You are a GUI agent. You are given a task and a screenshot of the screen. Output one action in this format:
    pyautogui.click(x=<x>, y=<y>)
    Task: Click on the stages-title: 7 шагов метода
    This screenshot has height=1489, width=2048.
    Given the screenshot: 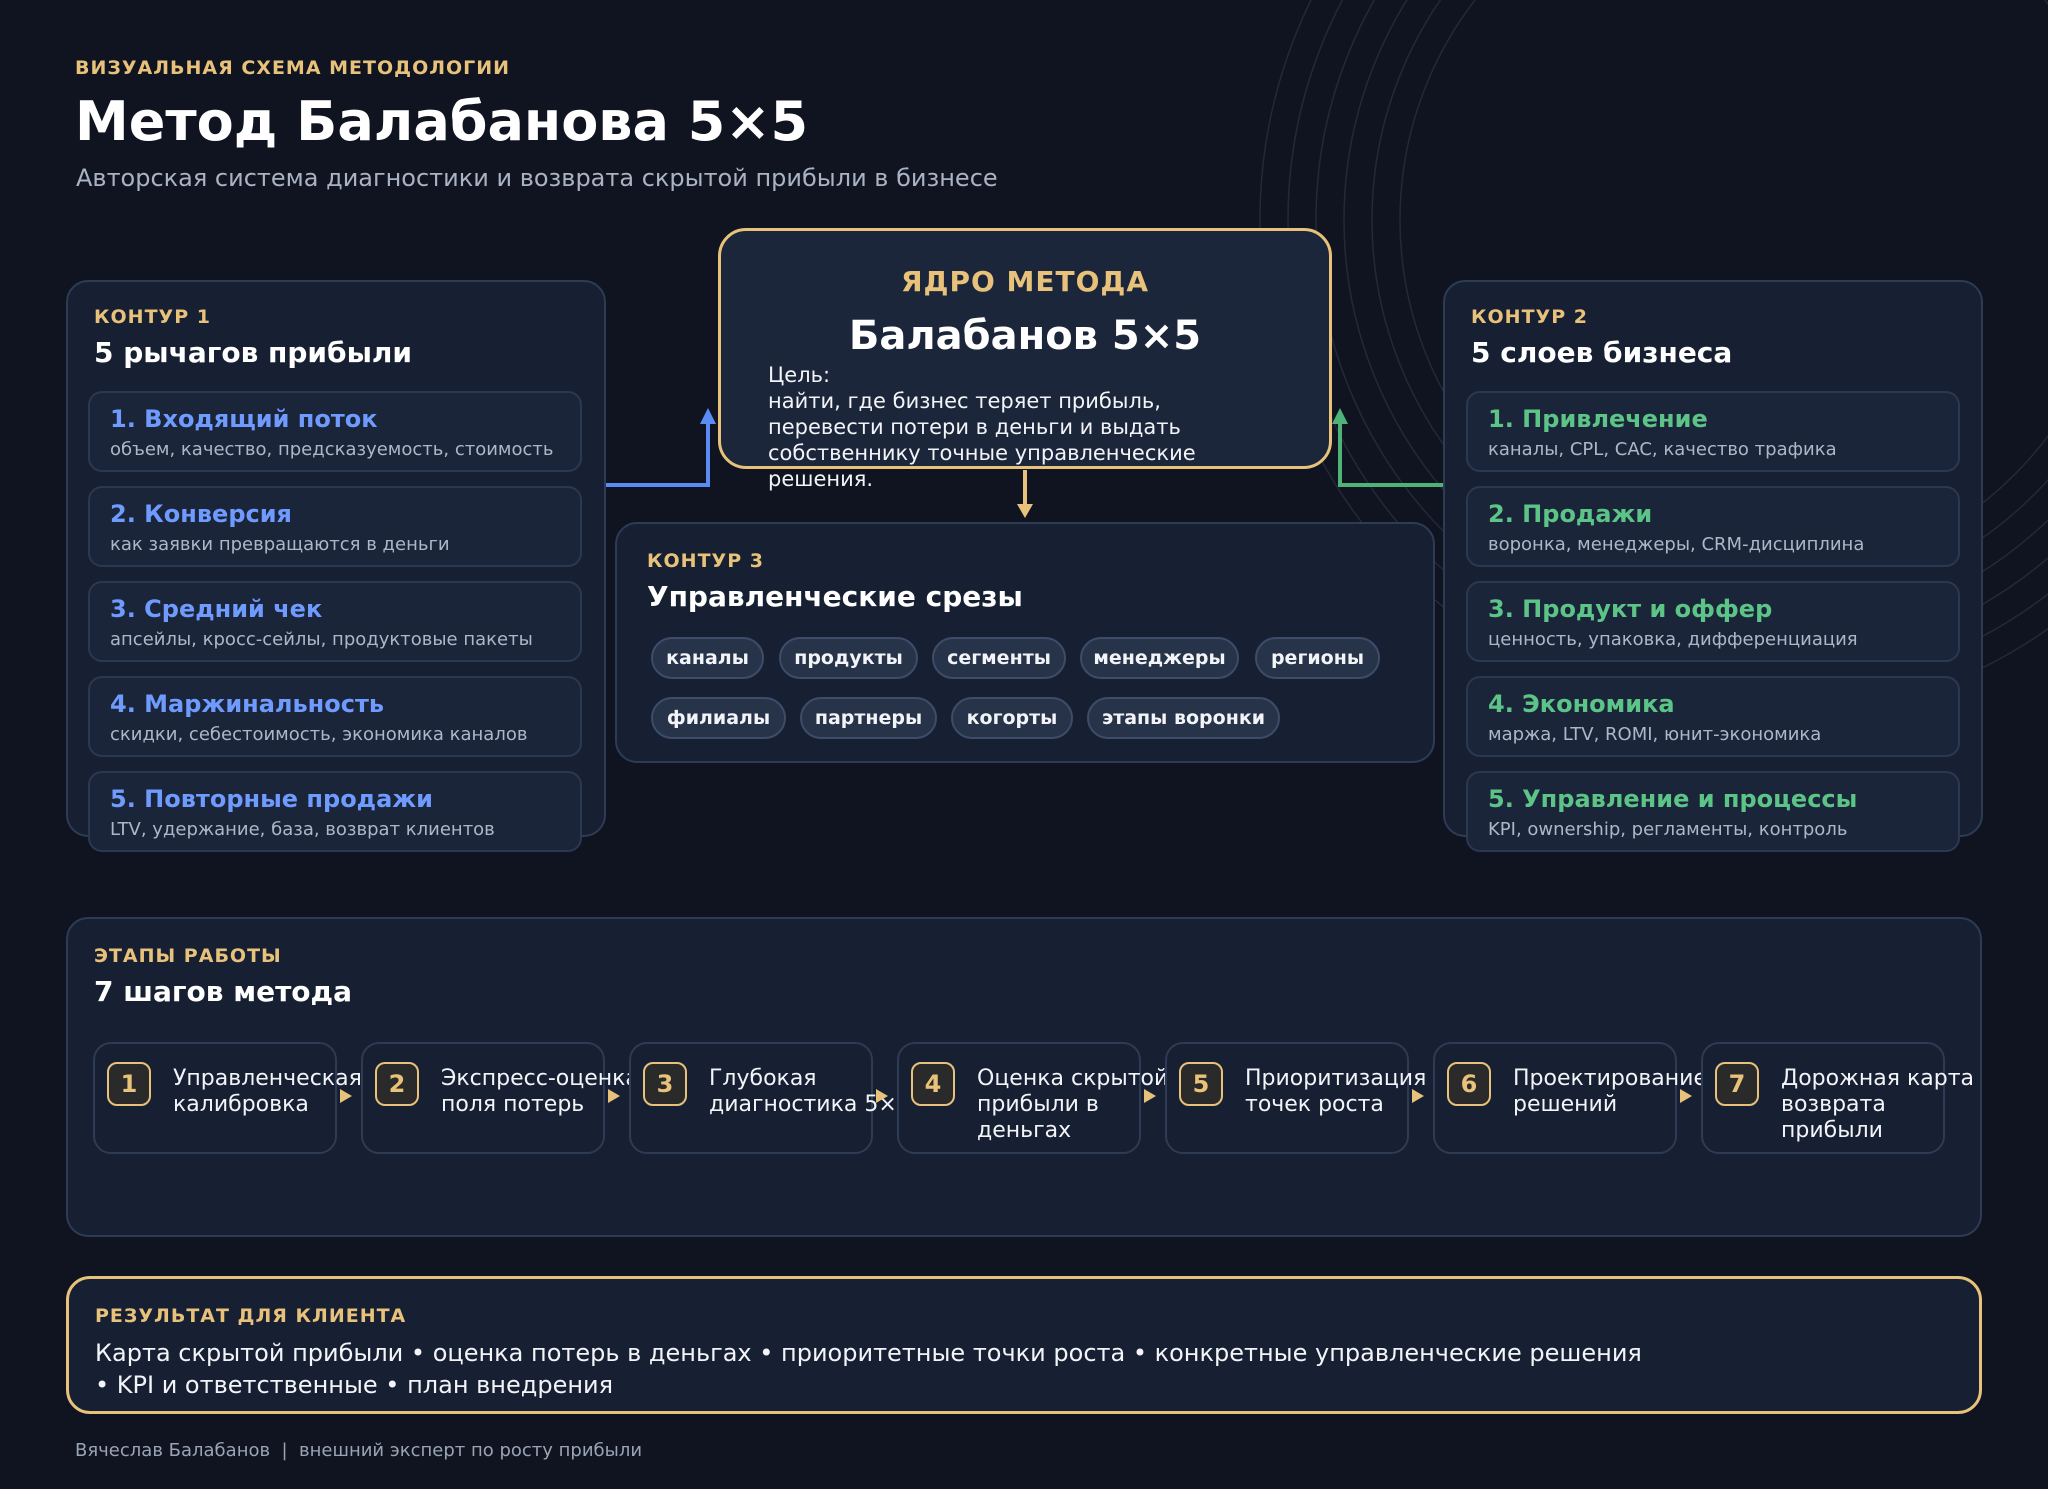 What is the action you would take?
    pyautogui.click(x=223, y=991)
    